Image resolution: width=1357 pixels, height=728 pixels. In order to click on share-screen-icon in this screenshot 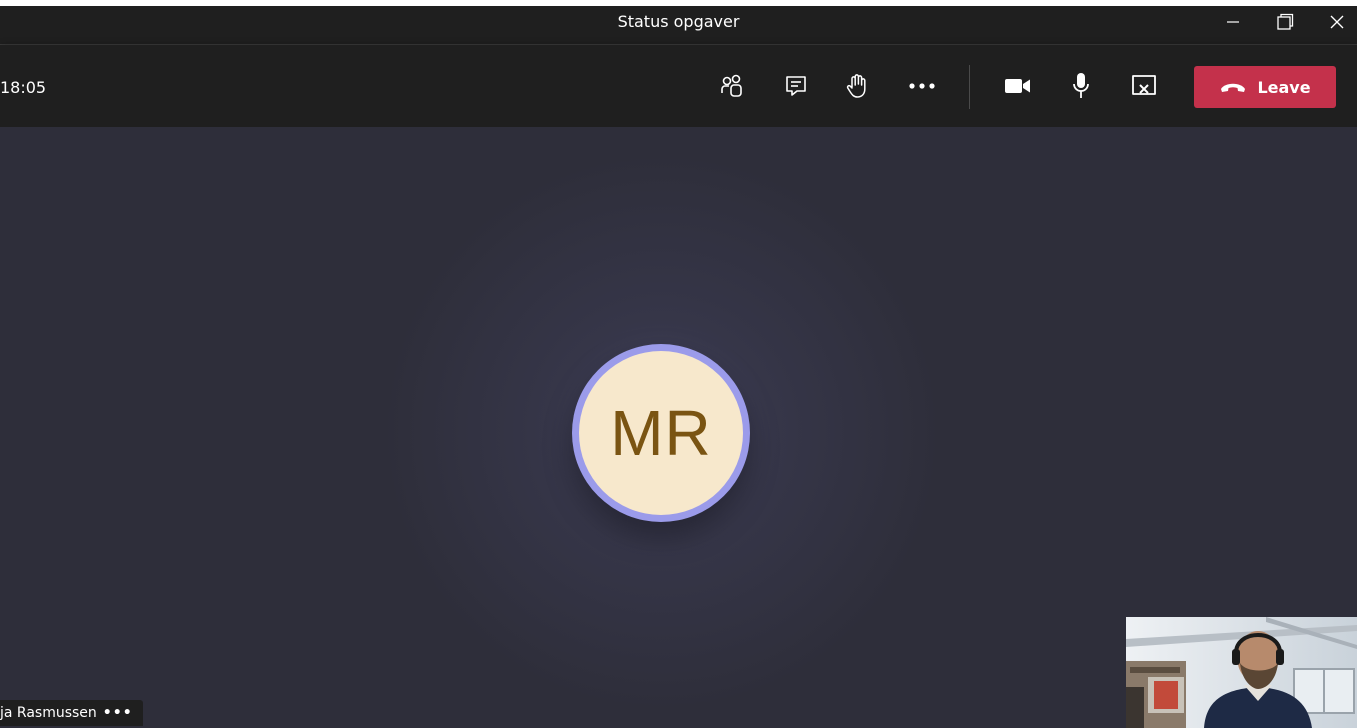, I will do `click(1144, 85)`.